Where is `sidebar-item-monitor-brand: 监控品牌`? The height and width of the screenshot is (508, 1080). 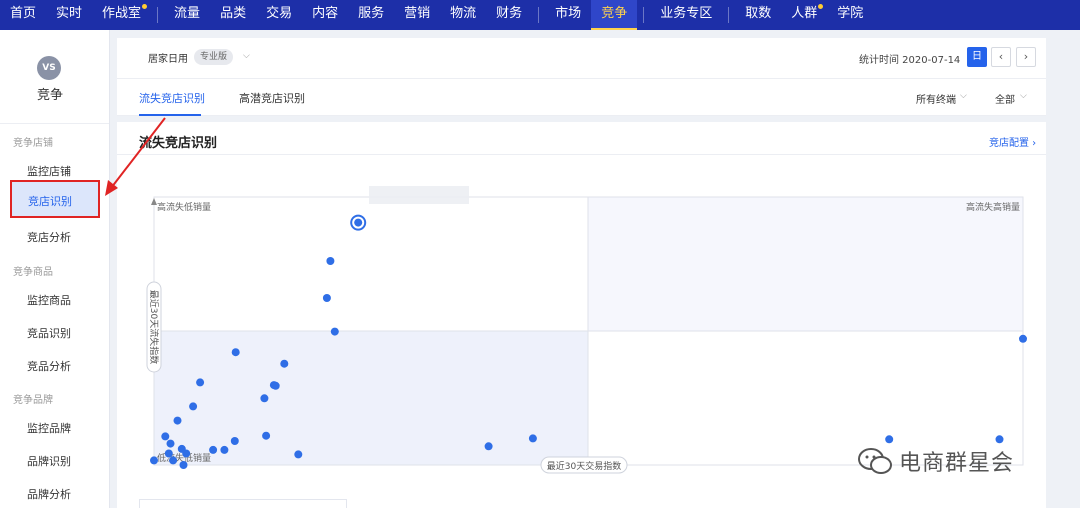
sidebar-item-monitor-brand: 监控品牌 is located at coordinates (49, 428).